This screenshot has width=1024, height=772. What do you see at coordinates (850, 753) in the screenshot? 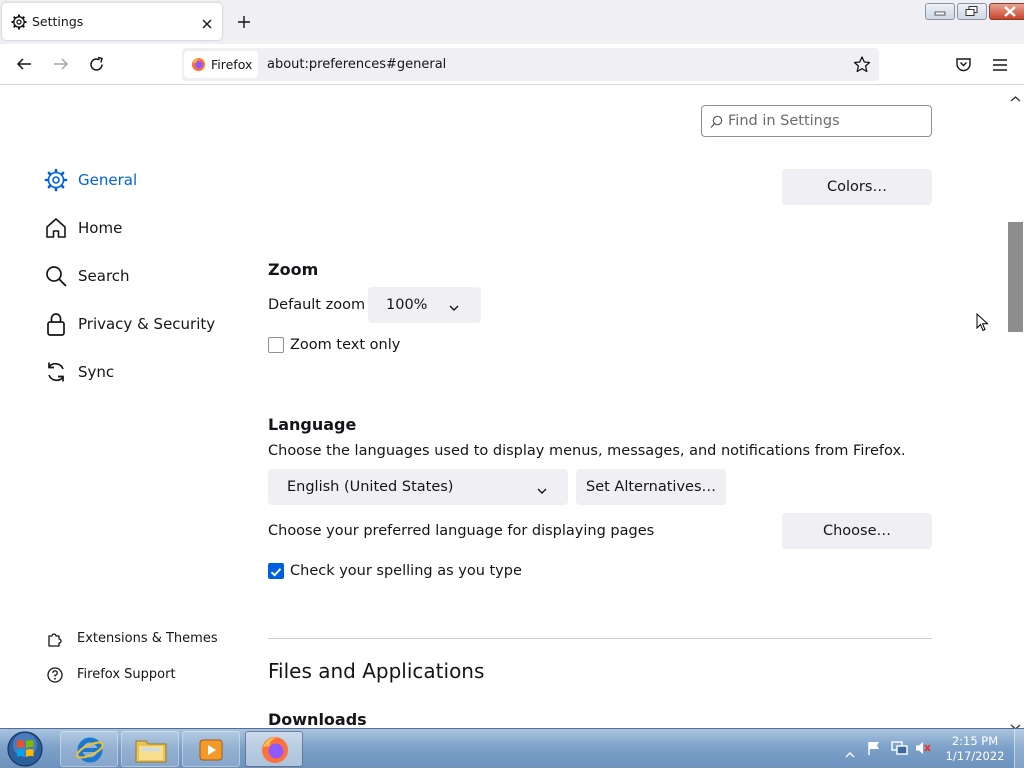
I see `show-hidden-icons-icon` at bounding box center [850, 753].